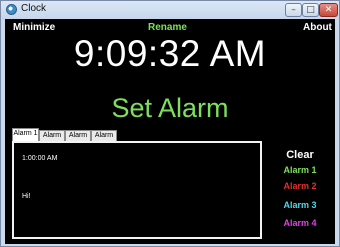 Image resolution: width=340 pixels, height=247 pixels. What do you see at coordinates (34, 27) in the screenshot?
I see `minimize-link: Minimize` at bounding box center [34, 27].